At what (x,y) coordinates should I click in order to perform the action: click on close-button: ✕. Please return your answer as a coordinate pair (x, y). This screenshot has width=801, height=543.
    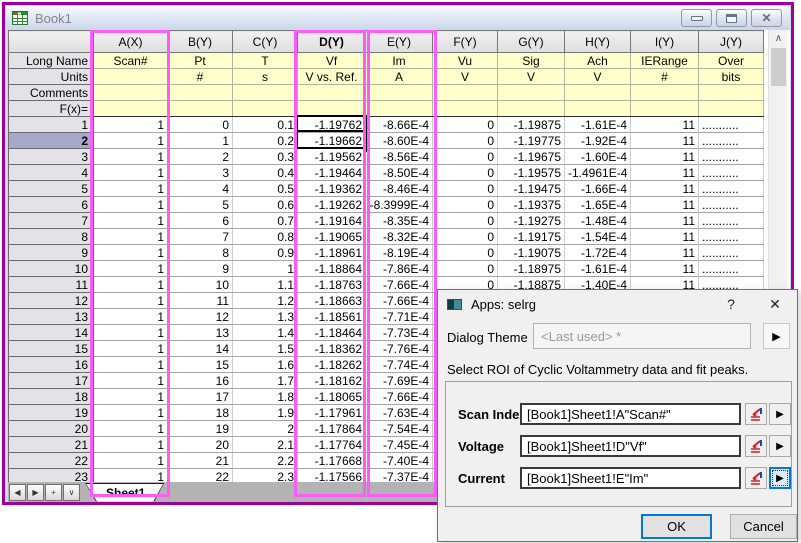
    Looking at the image, I should click on (766, 18).